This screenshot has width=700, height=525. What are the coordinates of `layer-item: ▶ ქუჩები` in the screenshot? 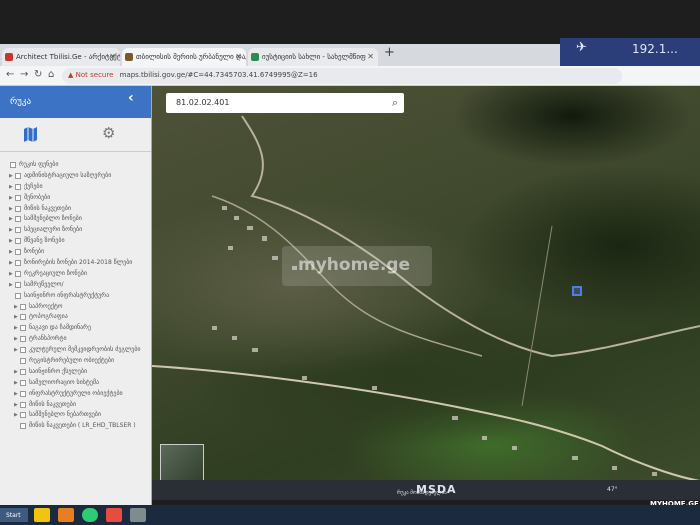 It's located at (75, 187).